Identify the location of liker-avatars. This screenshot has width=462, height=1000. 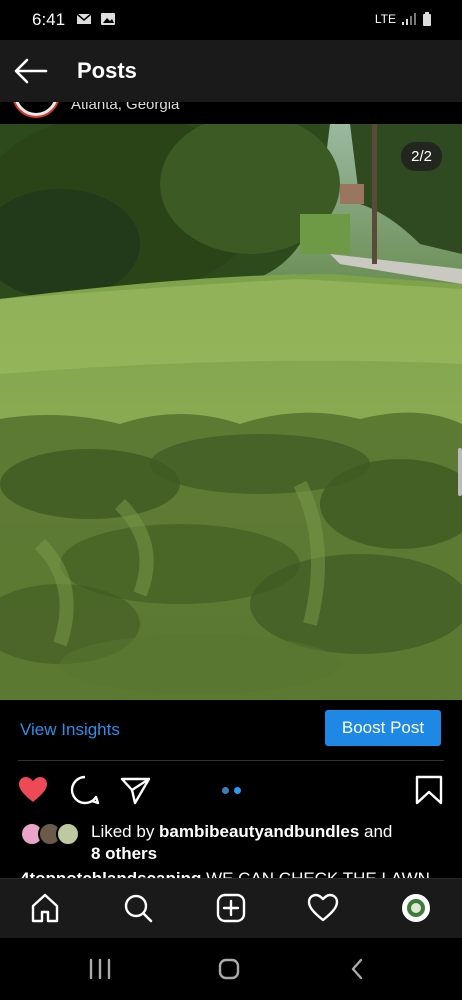
(51, 835).